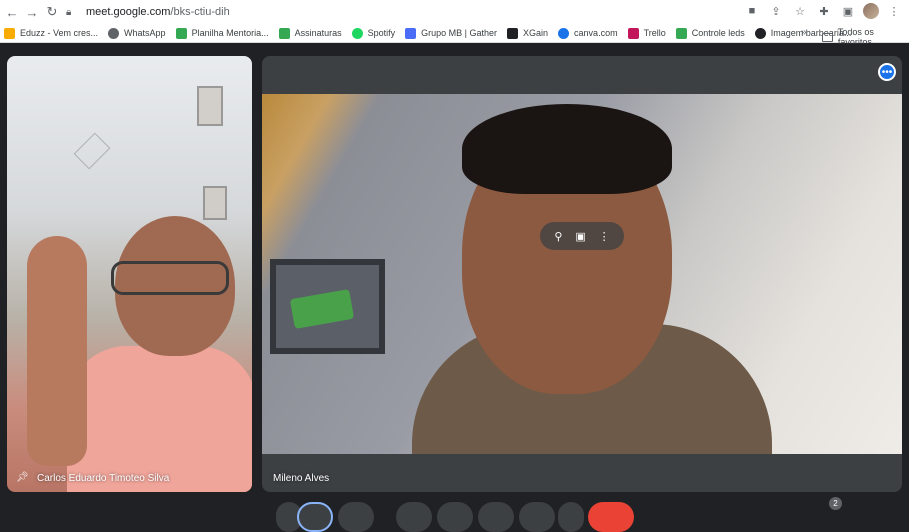 This screenshot has height=532, width=909. Describe the element at coordinates (633, 33) in the screenshot. I see `trello-icon` at that location.